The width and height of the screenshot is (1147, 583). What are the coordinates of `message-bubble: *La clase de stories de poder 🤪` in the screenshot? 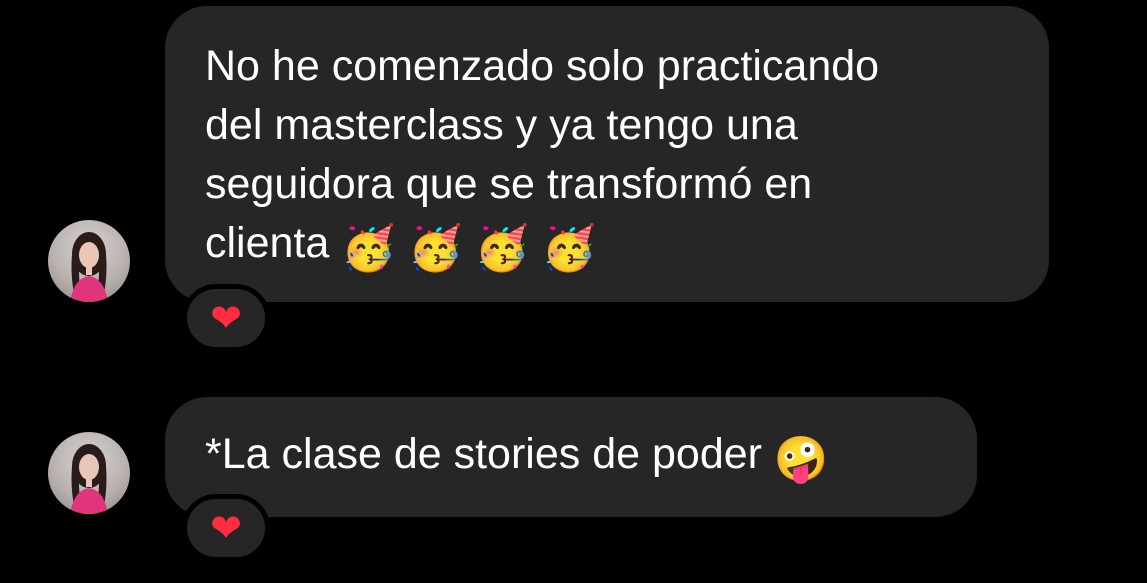 It's located at (571, 457).